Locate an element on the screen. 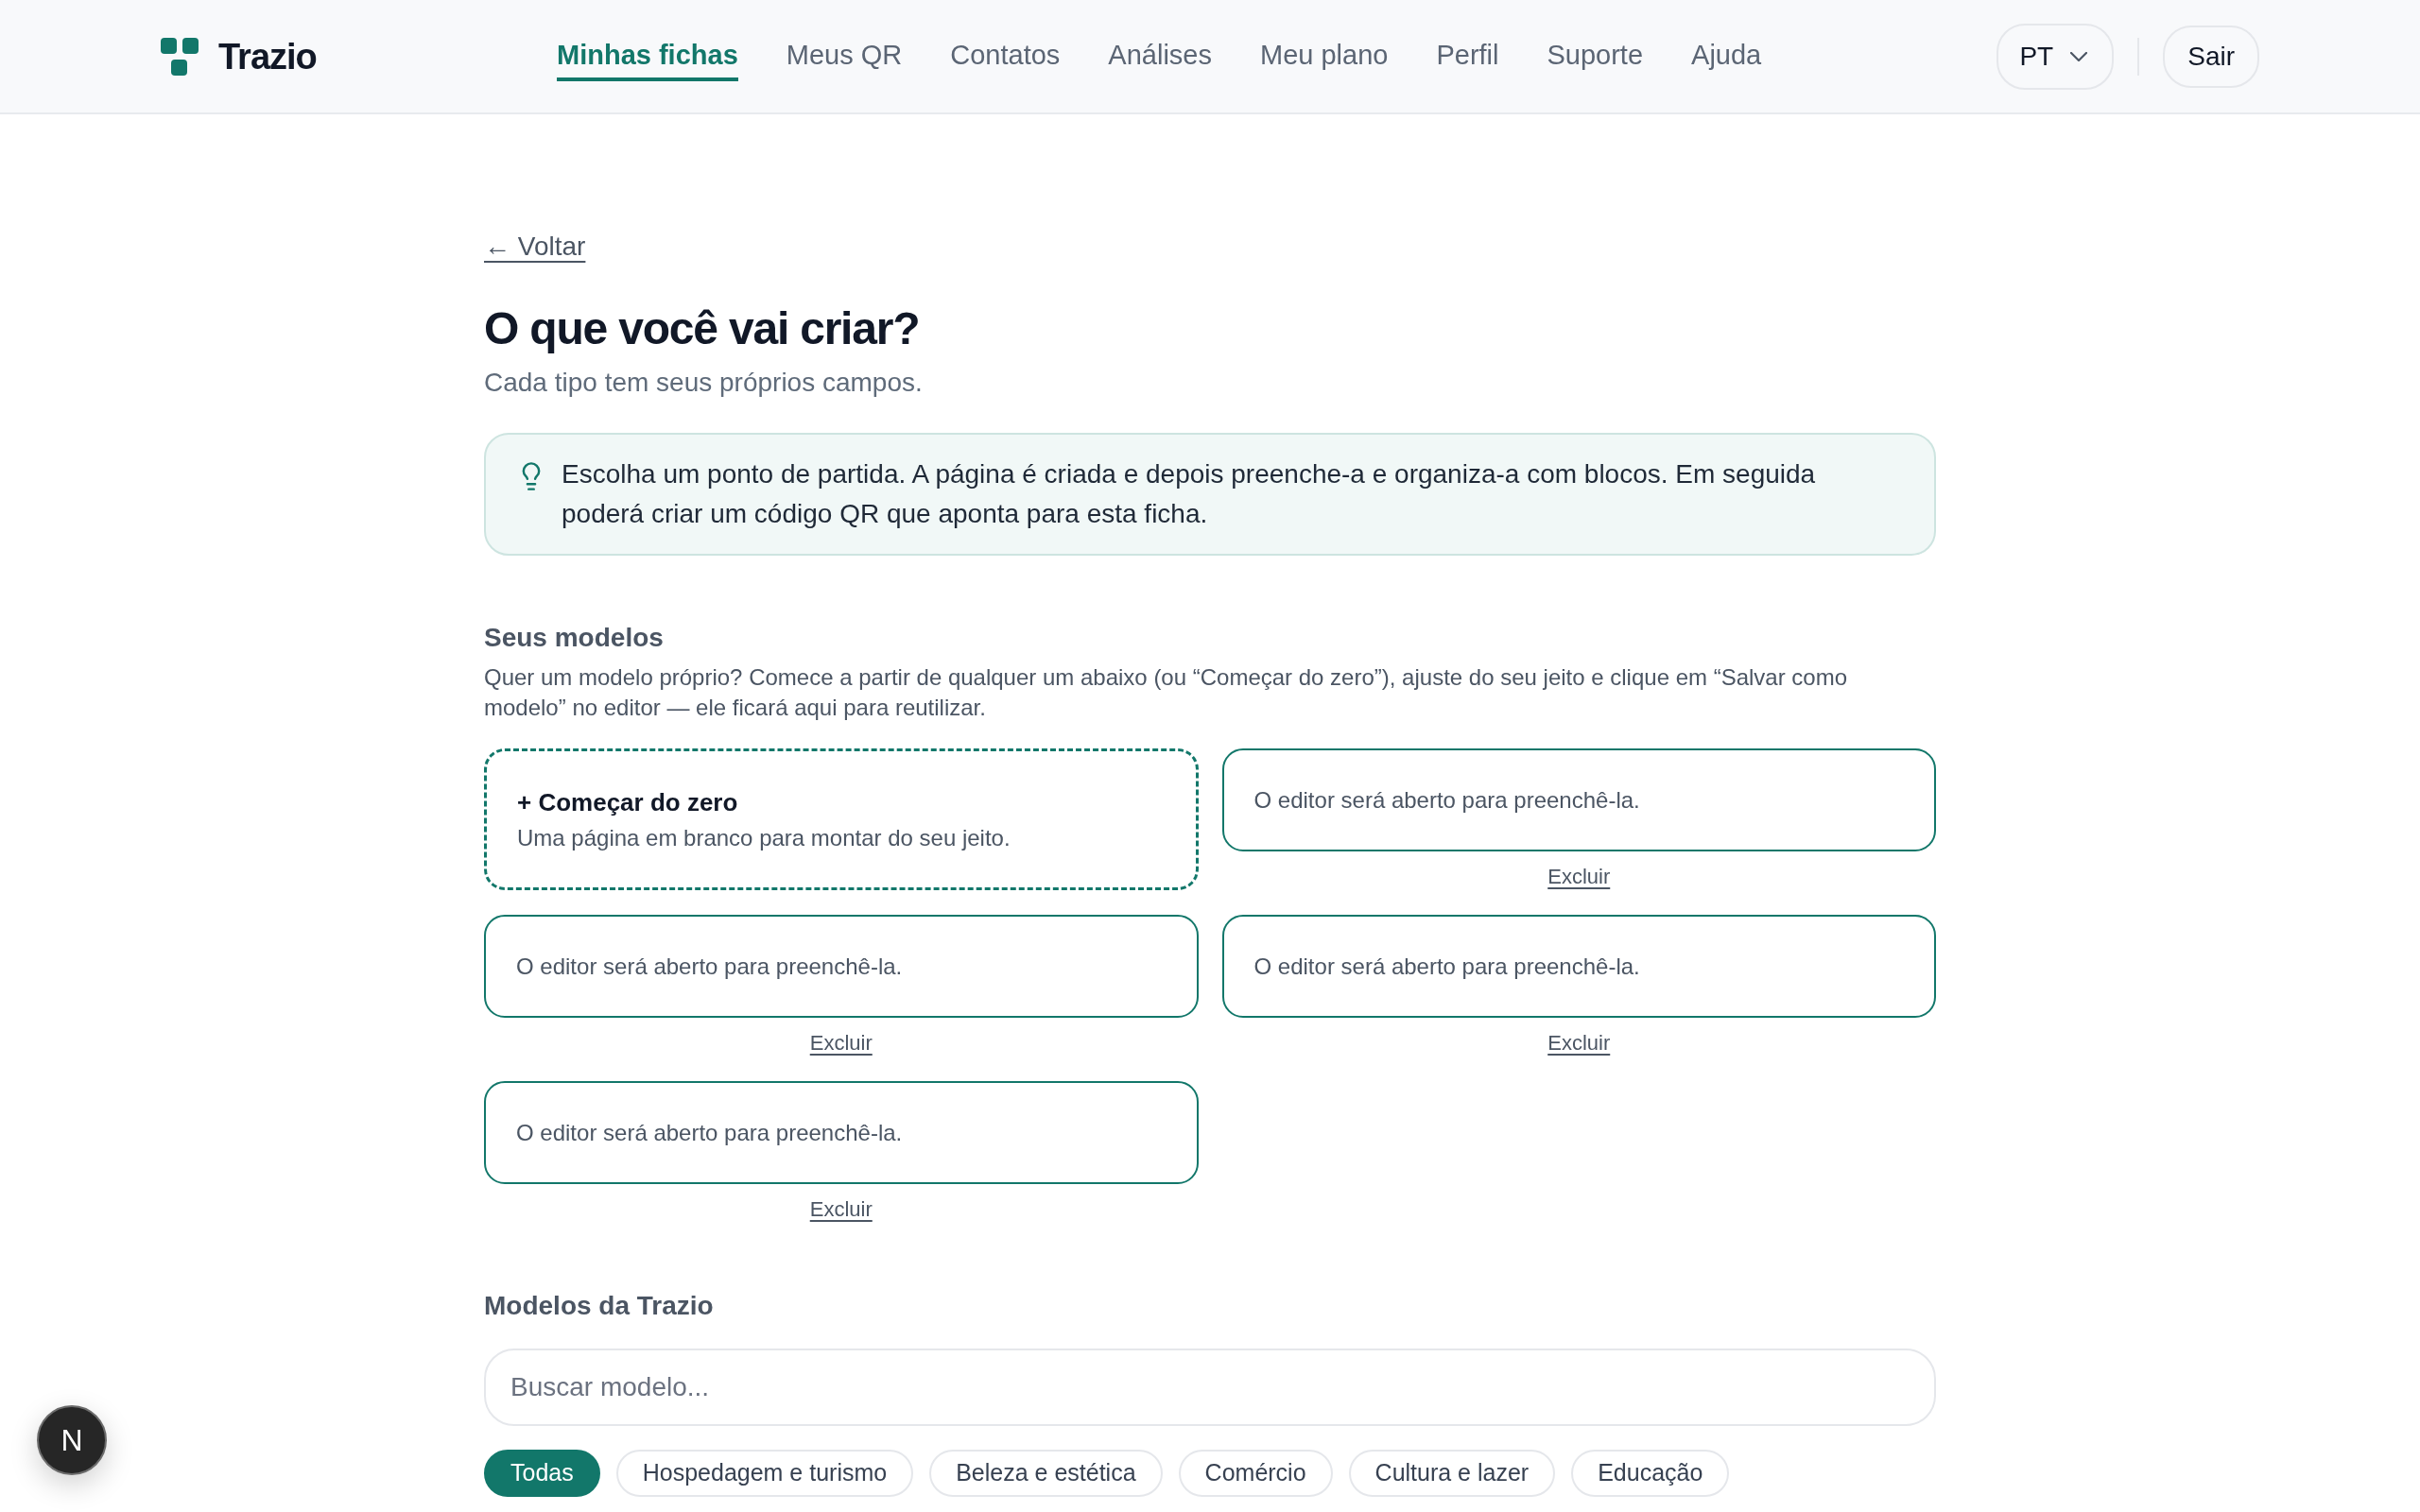 The width and height of the screenshot is (2420, 1512). language-button: PT is located at coordinates (2055, 56).